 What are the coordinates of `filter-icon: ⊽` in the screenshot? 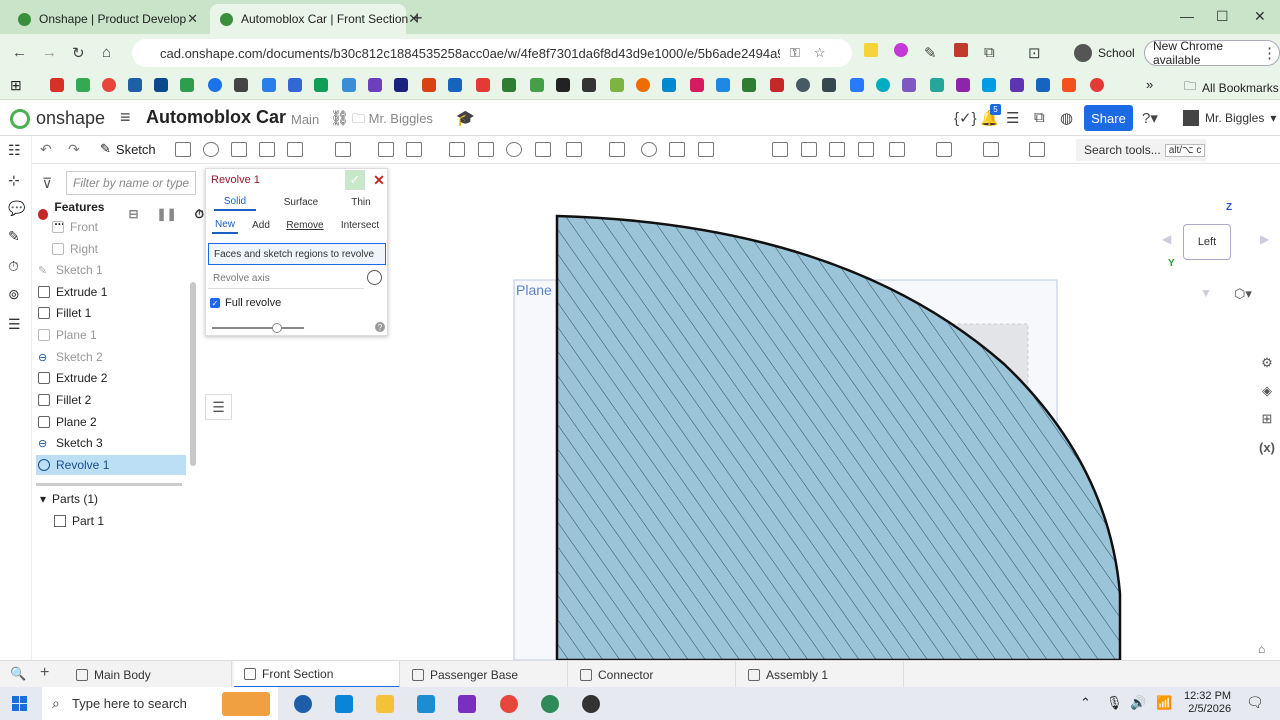 It's located at (47, 183).